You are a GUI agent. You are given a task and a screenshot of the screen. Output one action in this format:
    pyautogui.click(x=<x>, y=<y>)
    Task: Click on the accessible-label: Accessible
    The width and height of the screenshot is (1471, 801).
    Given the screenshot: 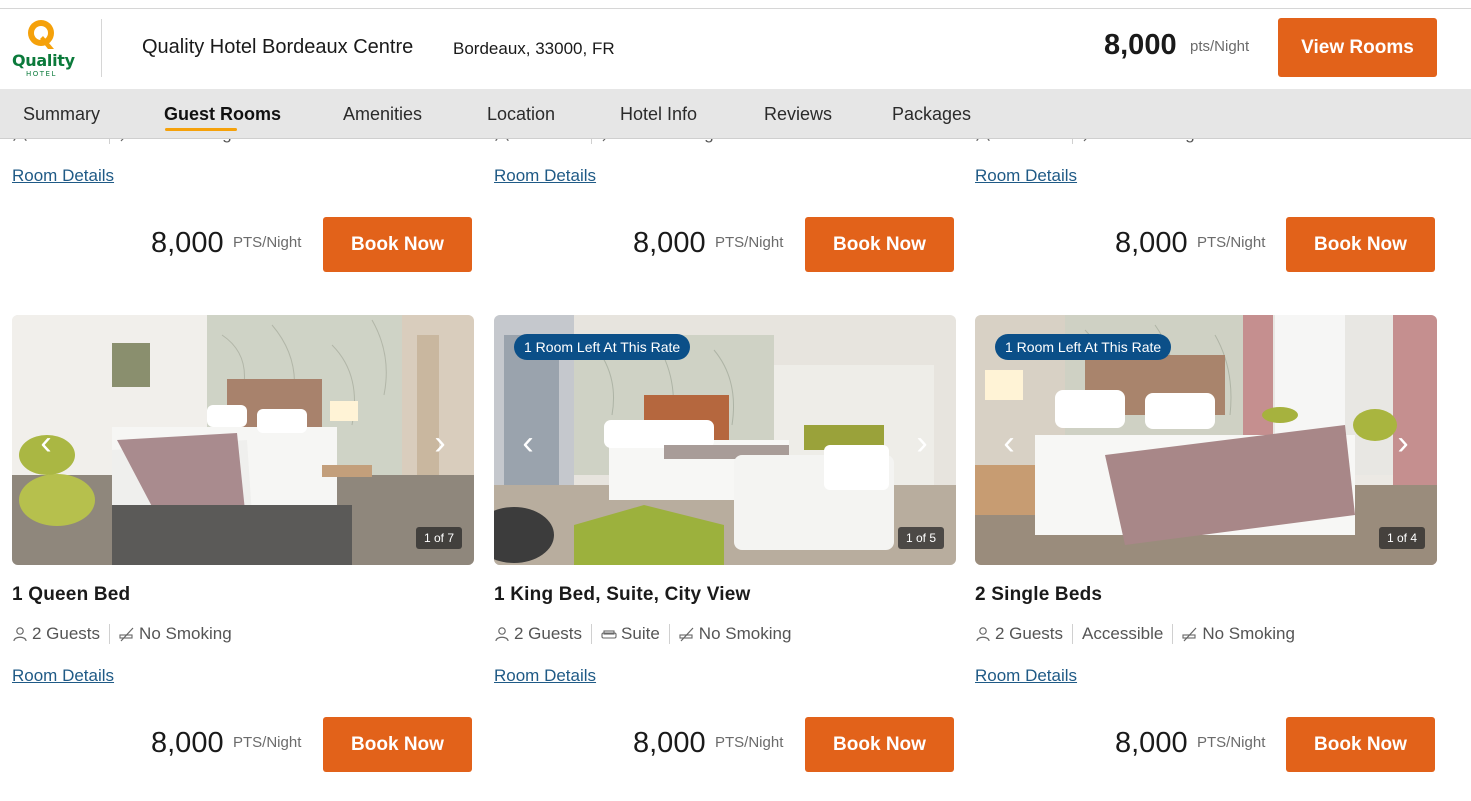 What is the action you would take?
    pyautogui.click(x=1123, y=633)
    